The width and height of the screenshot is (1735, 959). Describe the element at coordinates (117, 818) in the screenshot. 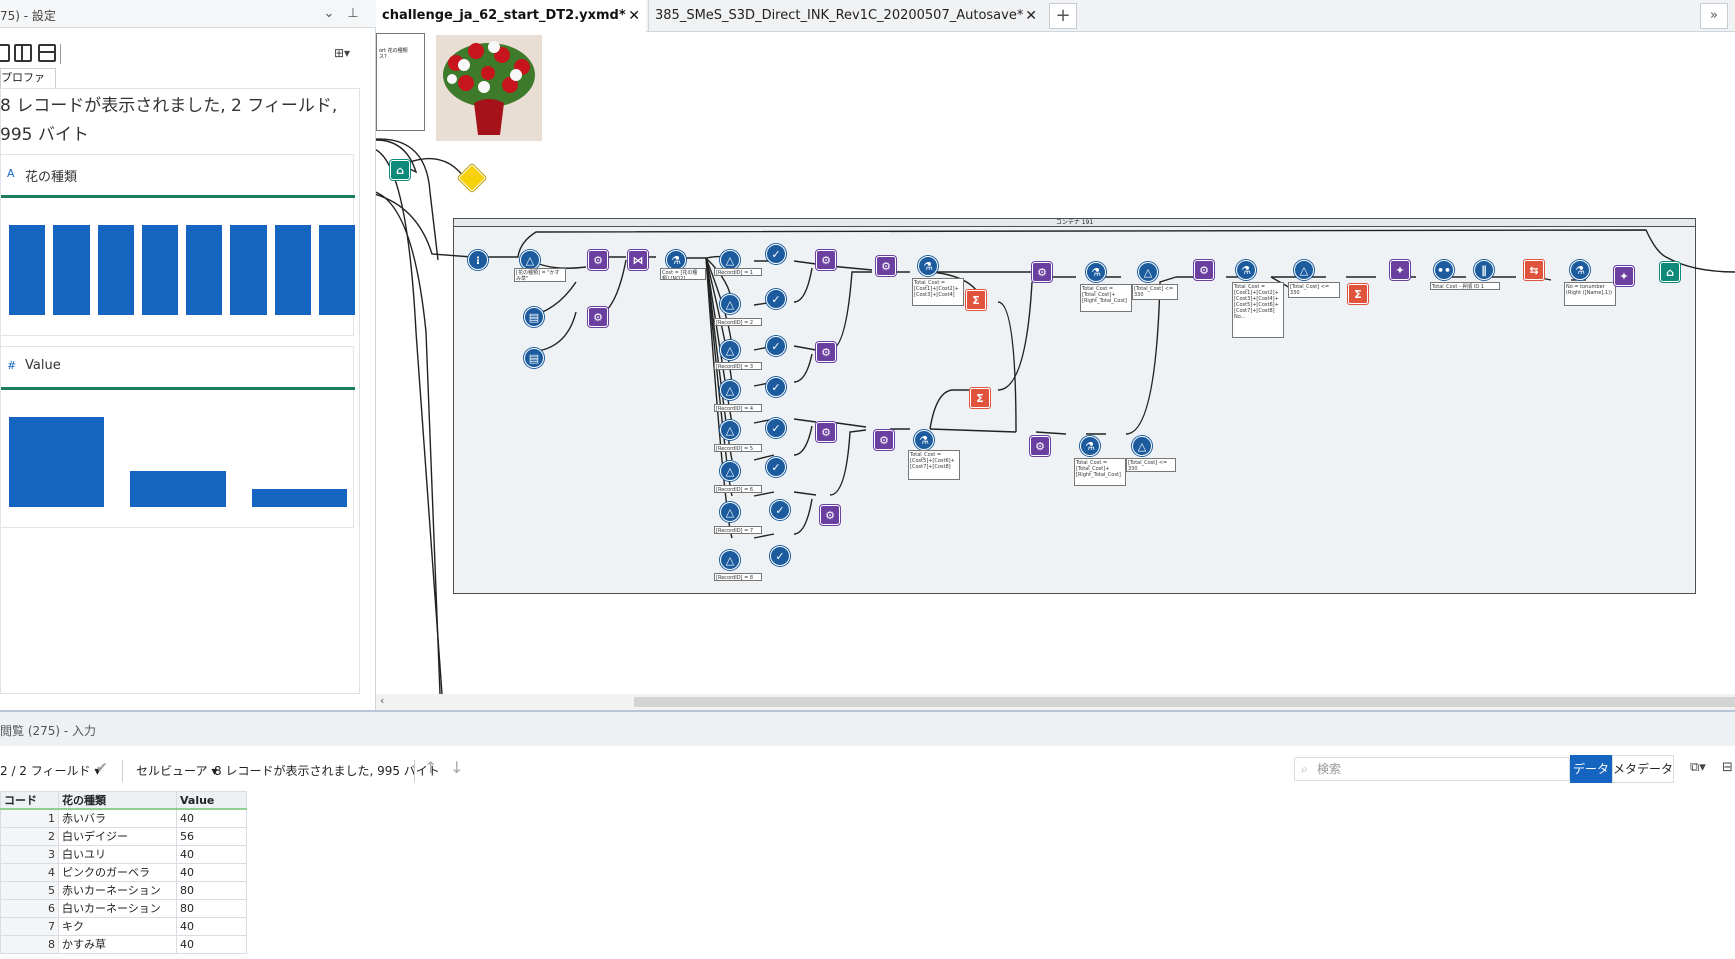

I see `table-cell: 赤いバラ` at that location.